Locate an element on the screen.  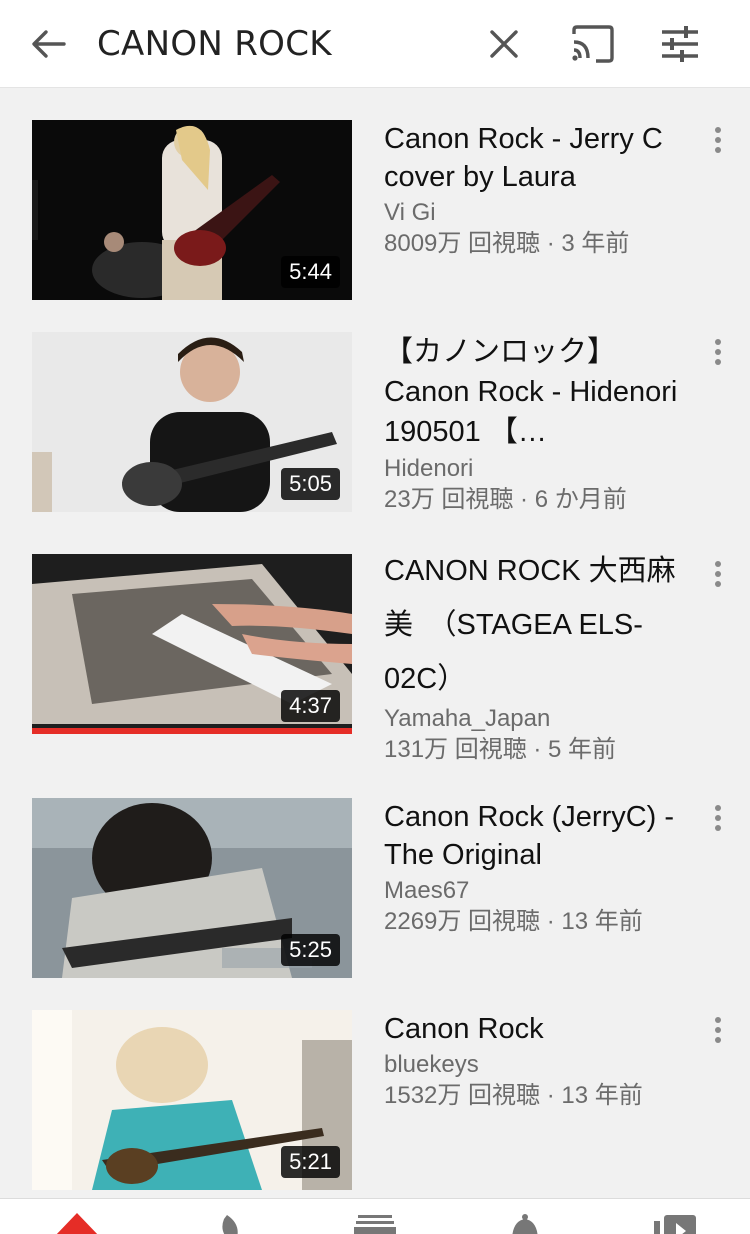
video-thumbnail: 5:44 is located at coordinates (192, 210).